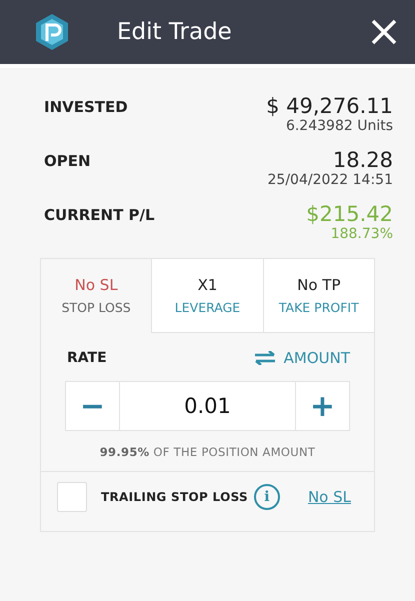 This screenshot has width=415, height=601. What do you see at coordinates (92, 406) in the screenshot?
I see `minus-button: −` at bounding box center [92, 406].